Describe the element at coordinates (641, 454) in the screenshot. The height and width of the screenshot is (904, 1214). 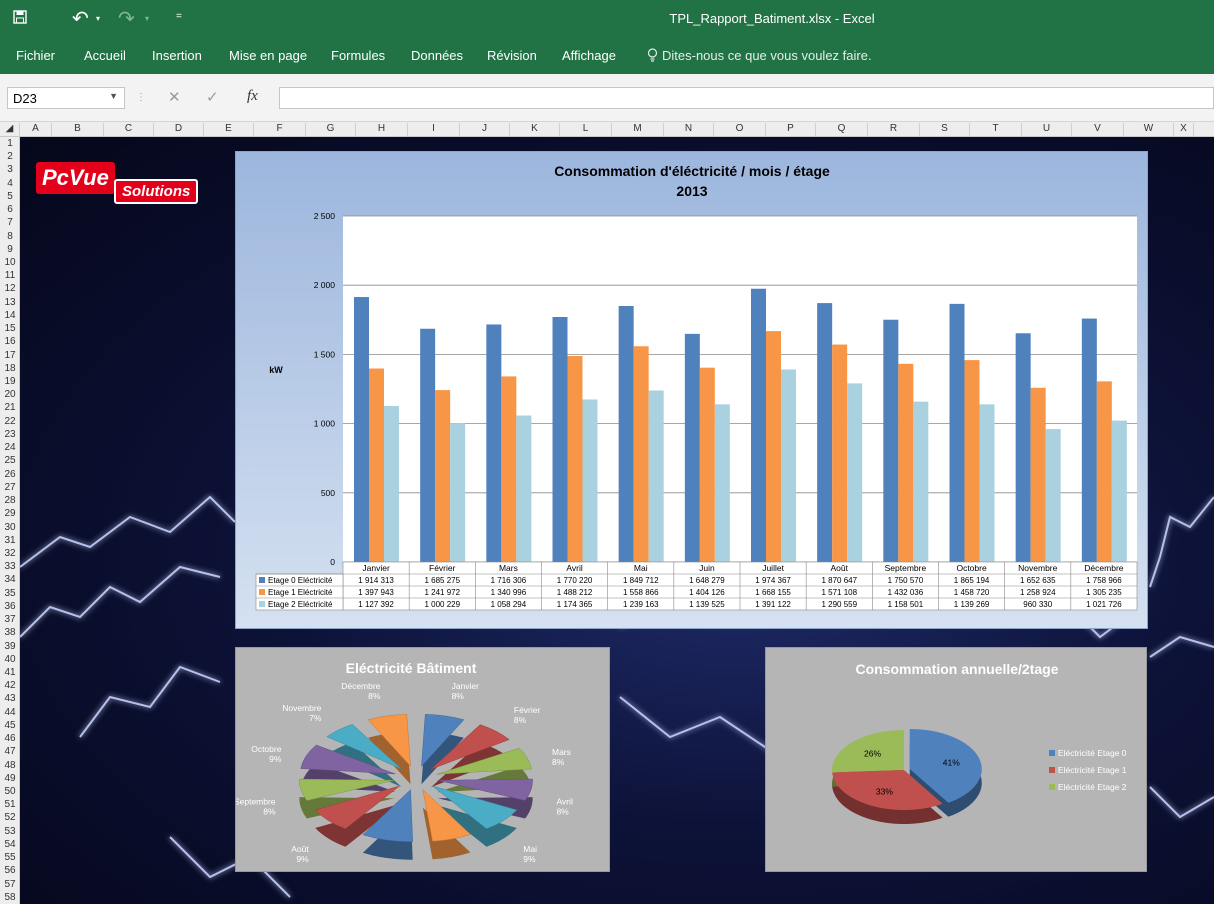
I see `bar-etage-1-eléctricité-mai` at that location.